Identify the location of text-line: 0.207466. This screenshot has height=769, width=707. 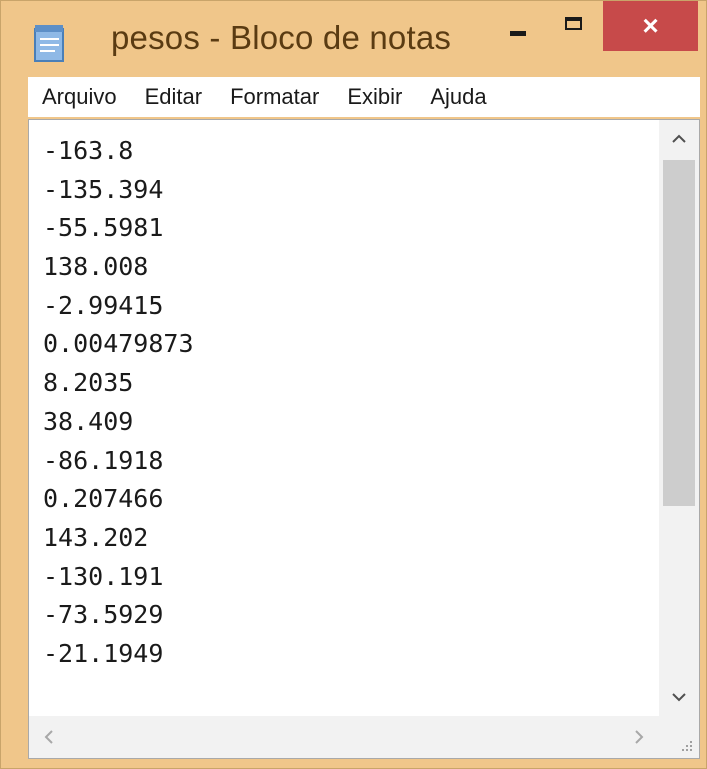
(103, 499).